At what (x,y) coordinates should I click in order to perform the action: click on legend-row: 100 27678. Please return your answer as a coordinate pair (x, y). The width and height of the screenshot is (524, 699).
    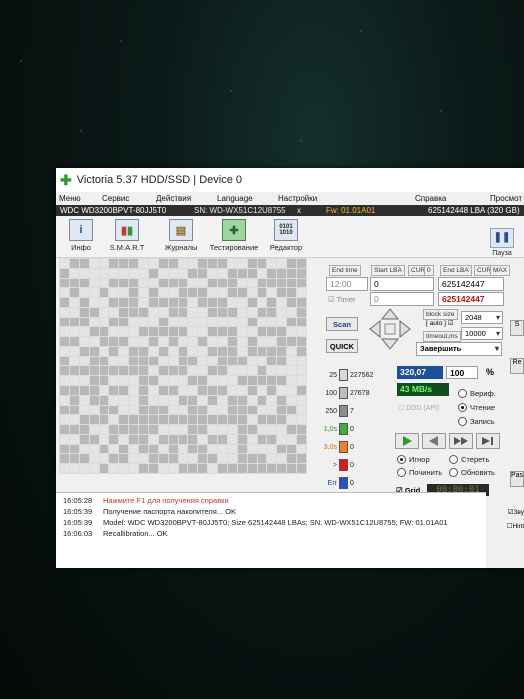
    Looking at the image, I should click on (344, 393).